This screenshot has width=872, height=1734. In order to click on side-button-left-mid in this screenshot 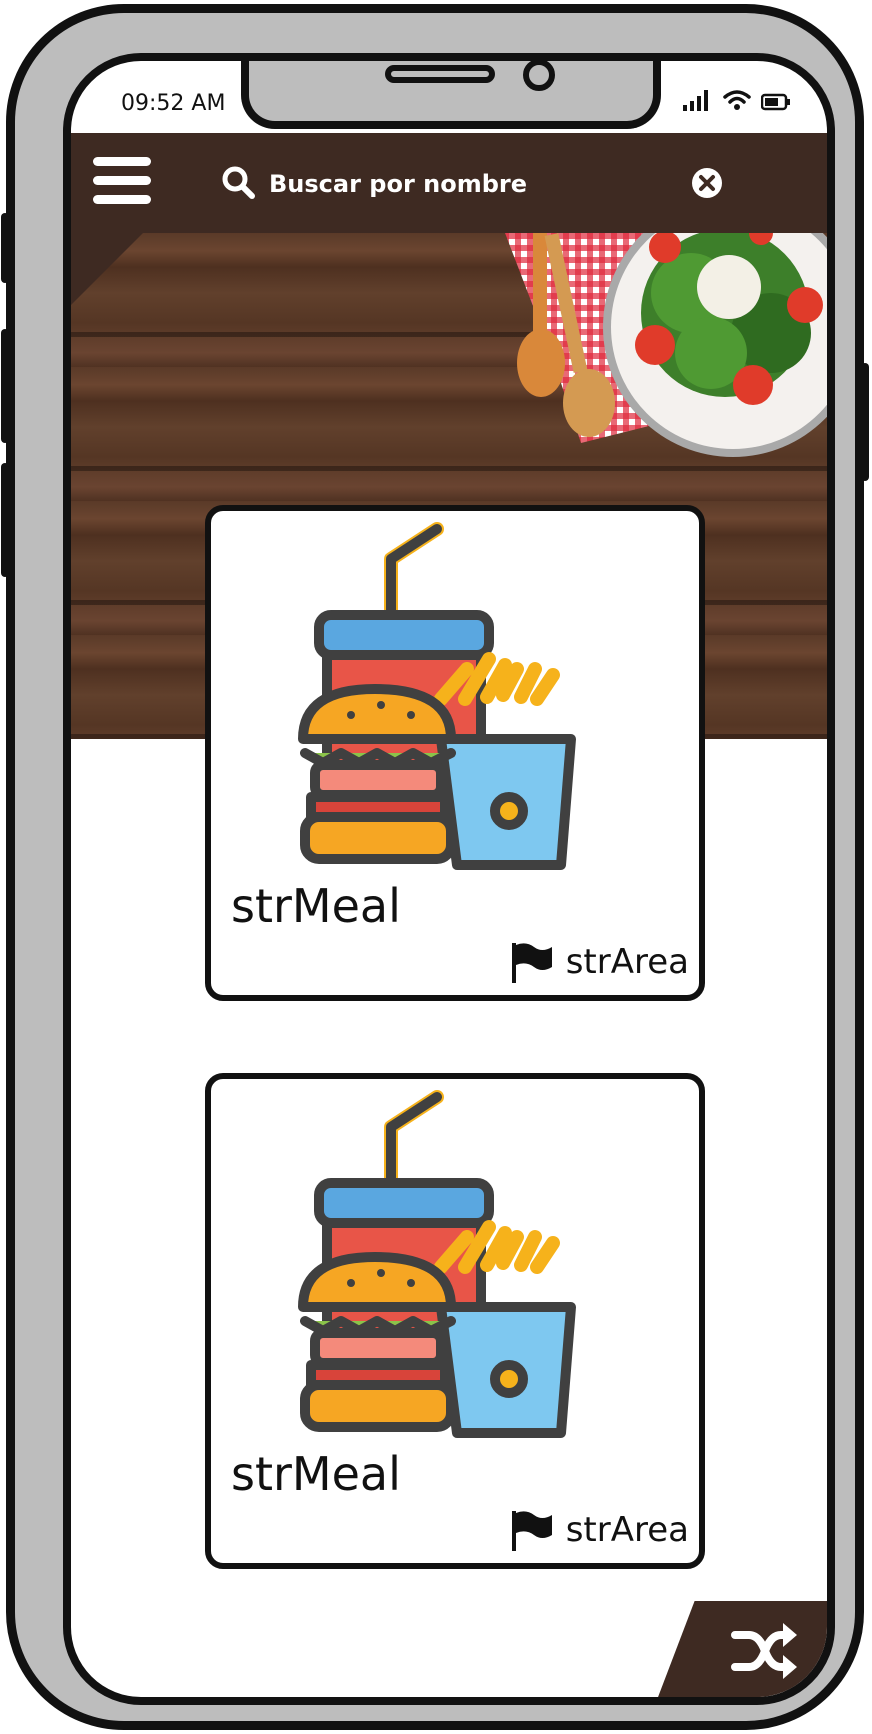, I will do `click(5, 386)`.